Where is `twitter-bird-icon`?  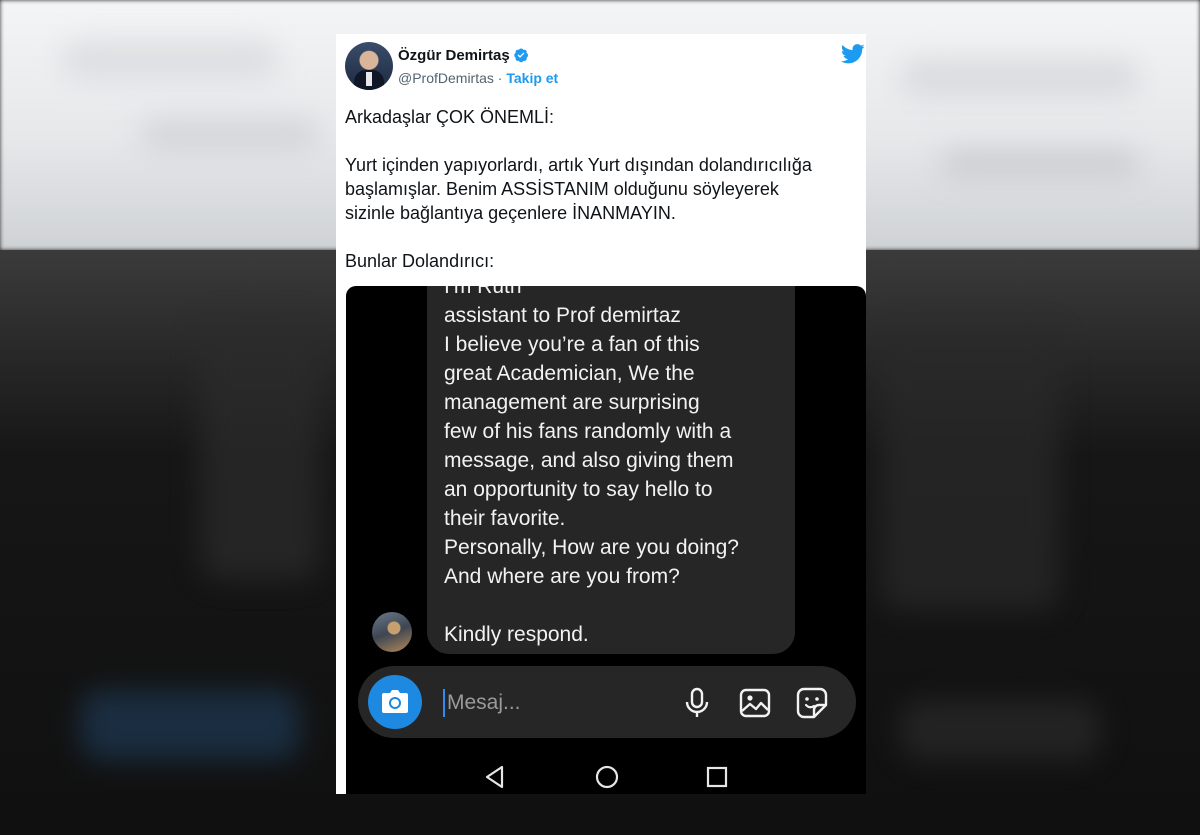 twitter-bird-icon is located at coordinates (853, 54).